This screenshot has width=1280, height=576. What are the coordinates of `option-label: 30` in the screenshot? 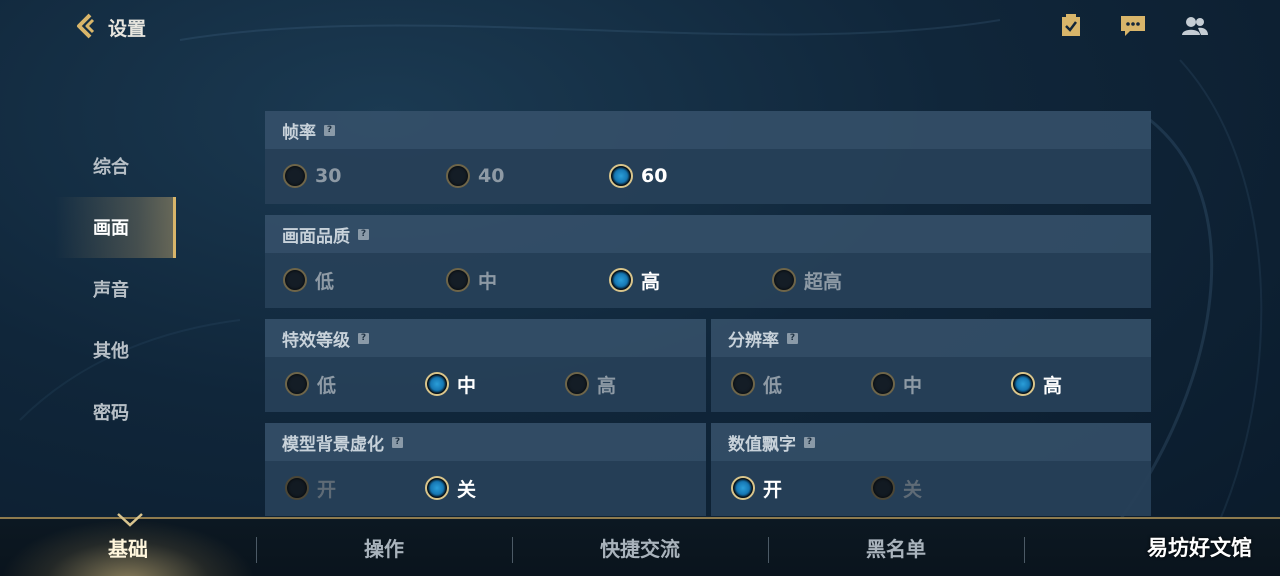 It's located at (328, 176).